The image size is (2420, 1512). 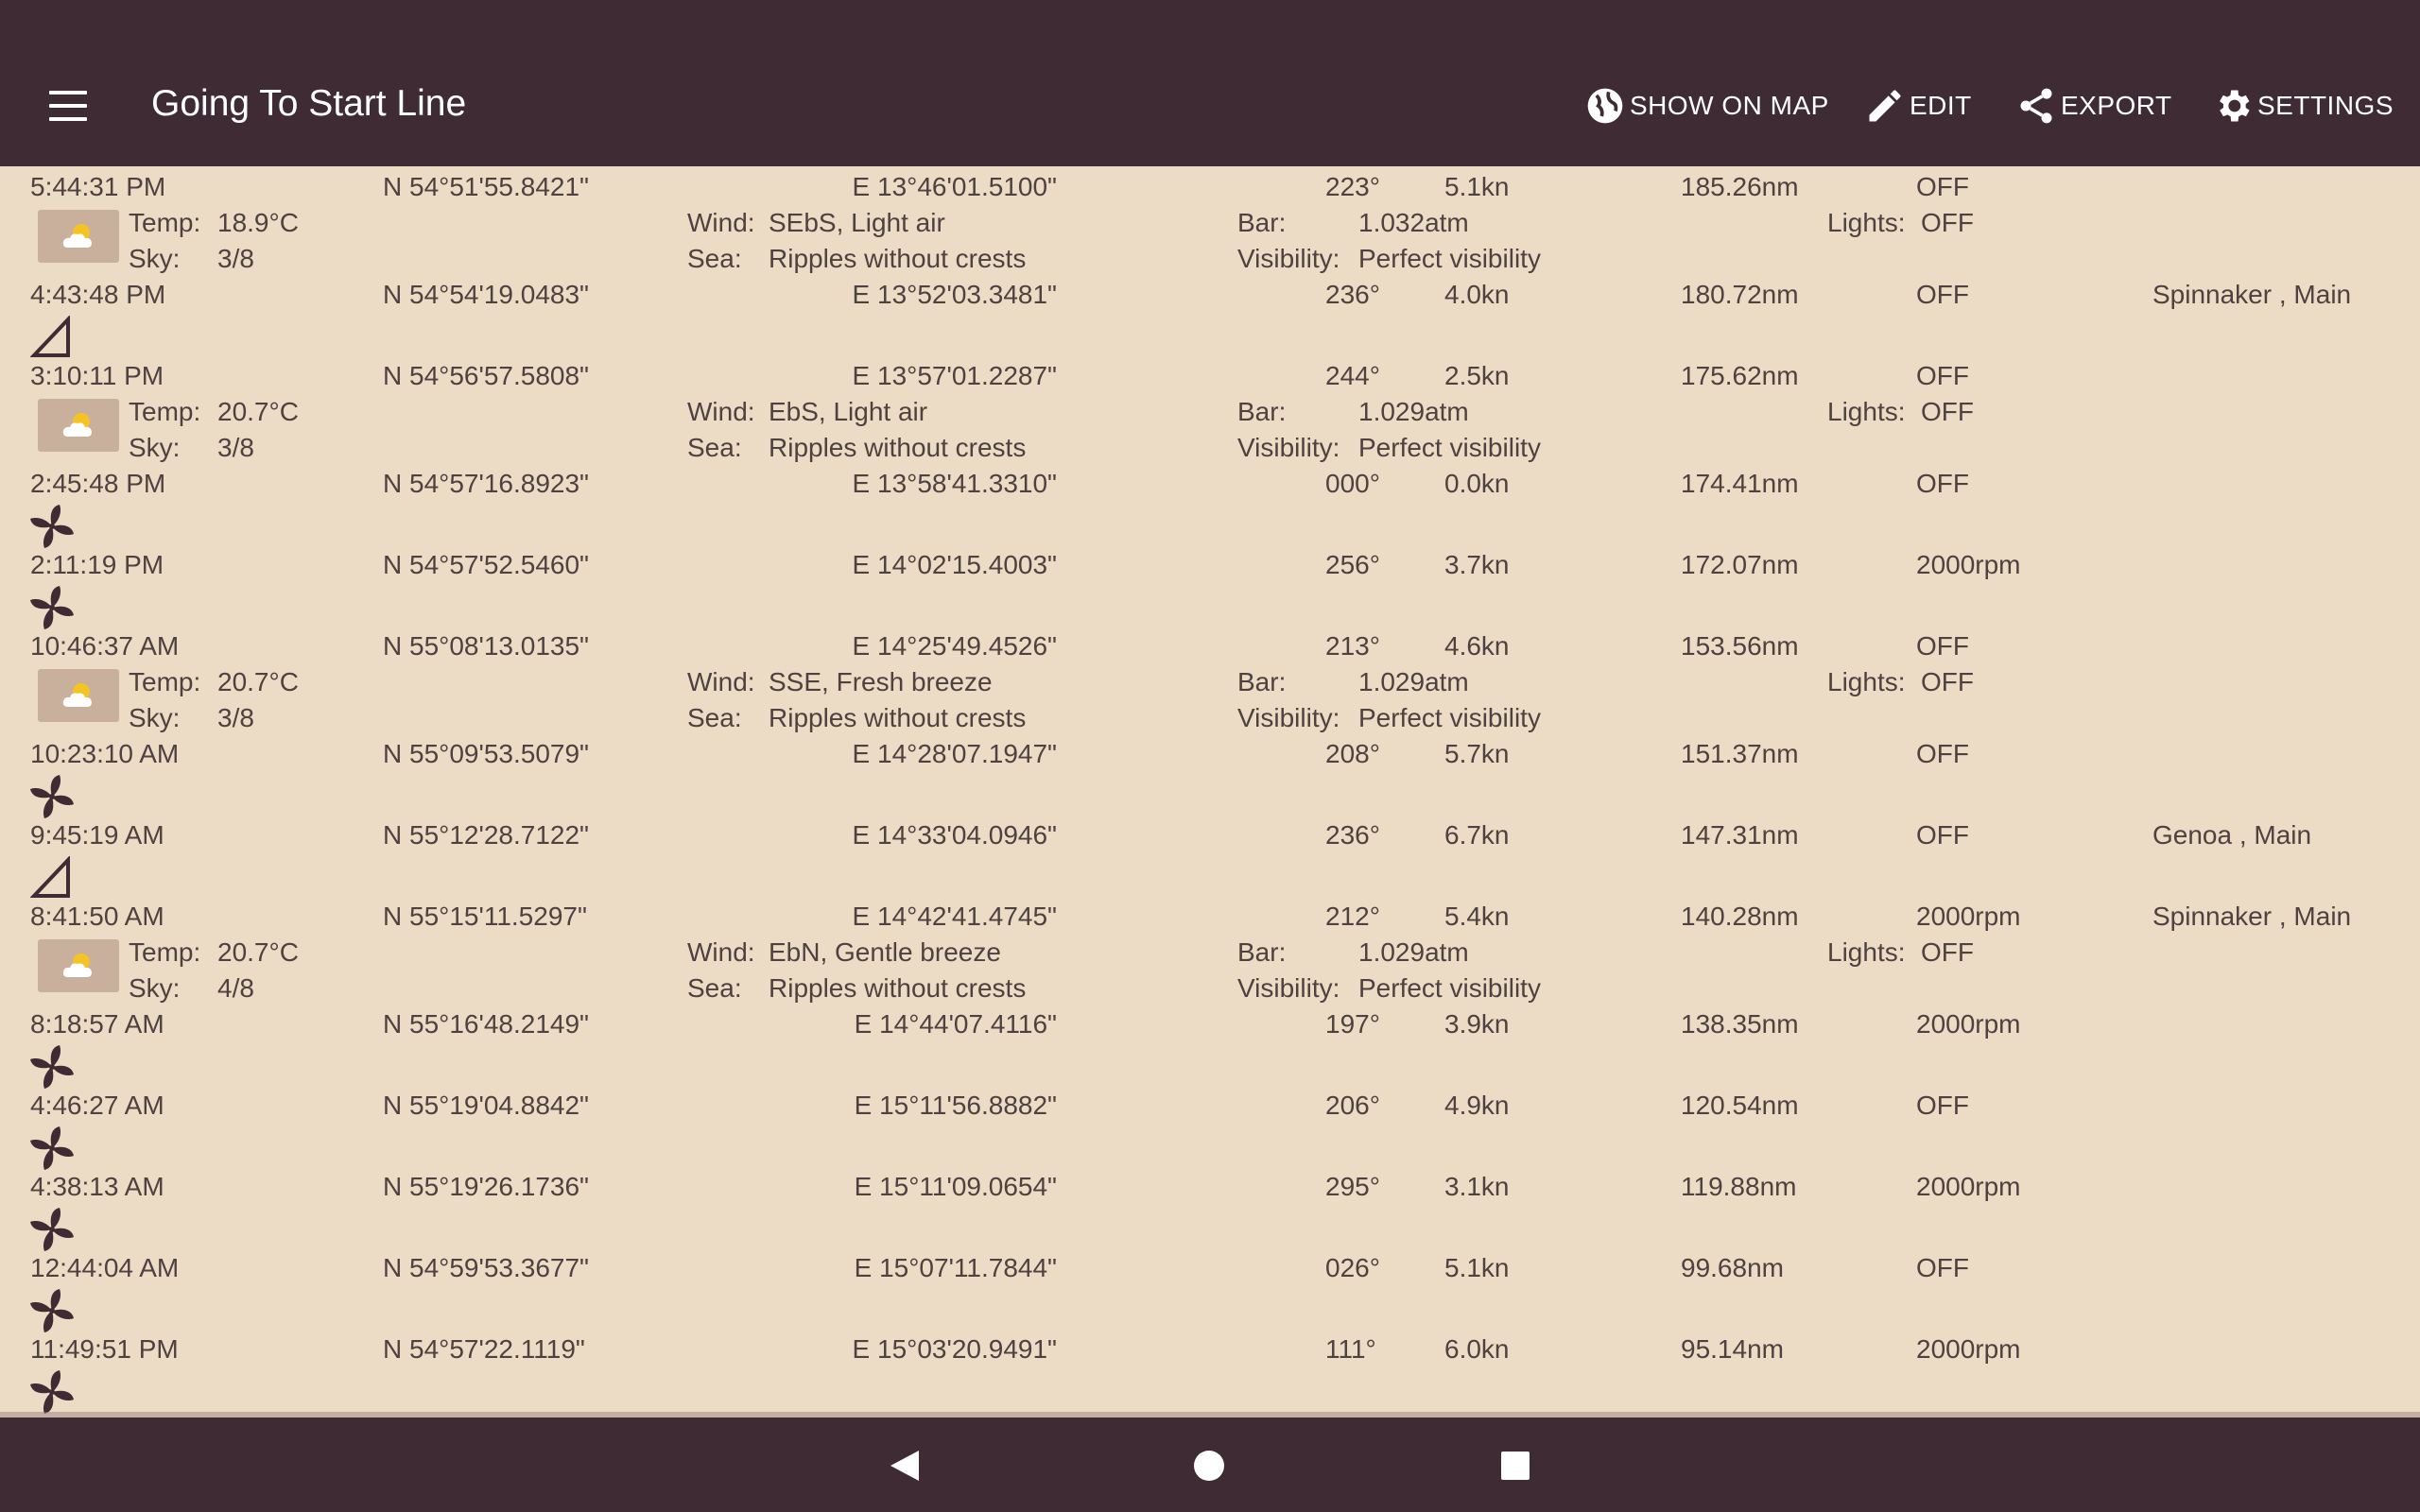 I want to click on entry-speed: 3.9kn, so click(x=1477, y=1024).